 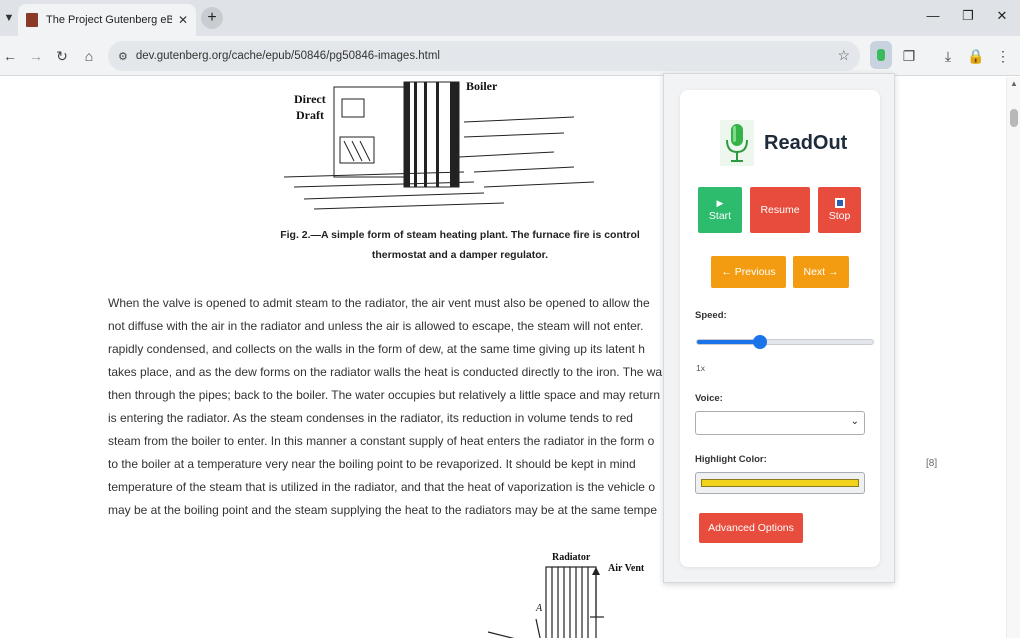 I want to click on resume-label: Resume, so click(x=780, y=210).